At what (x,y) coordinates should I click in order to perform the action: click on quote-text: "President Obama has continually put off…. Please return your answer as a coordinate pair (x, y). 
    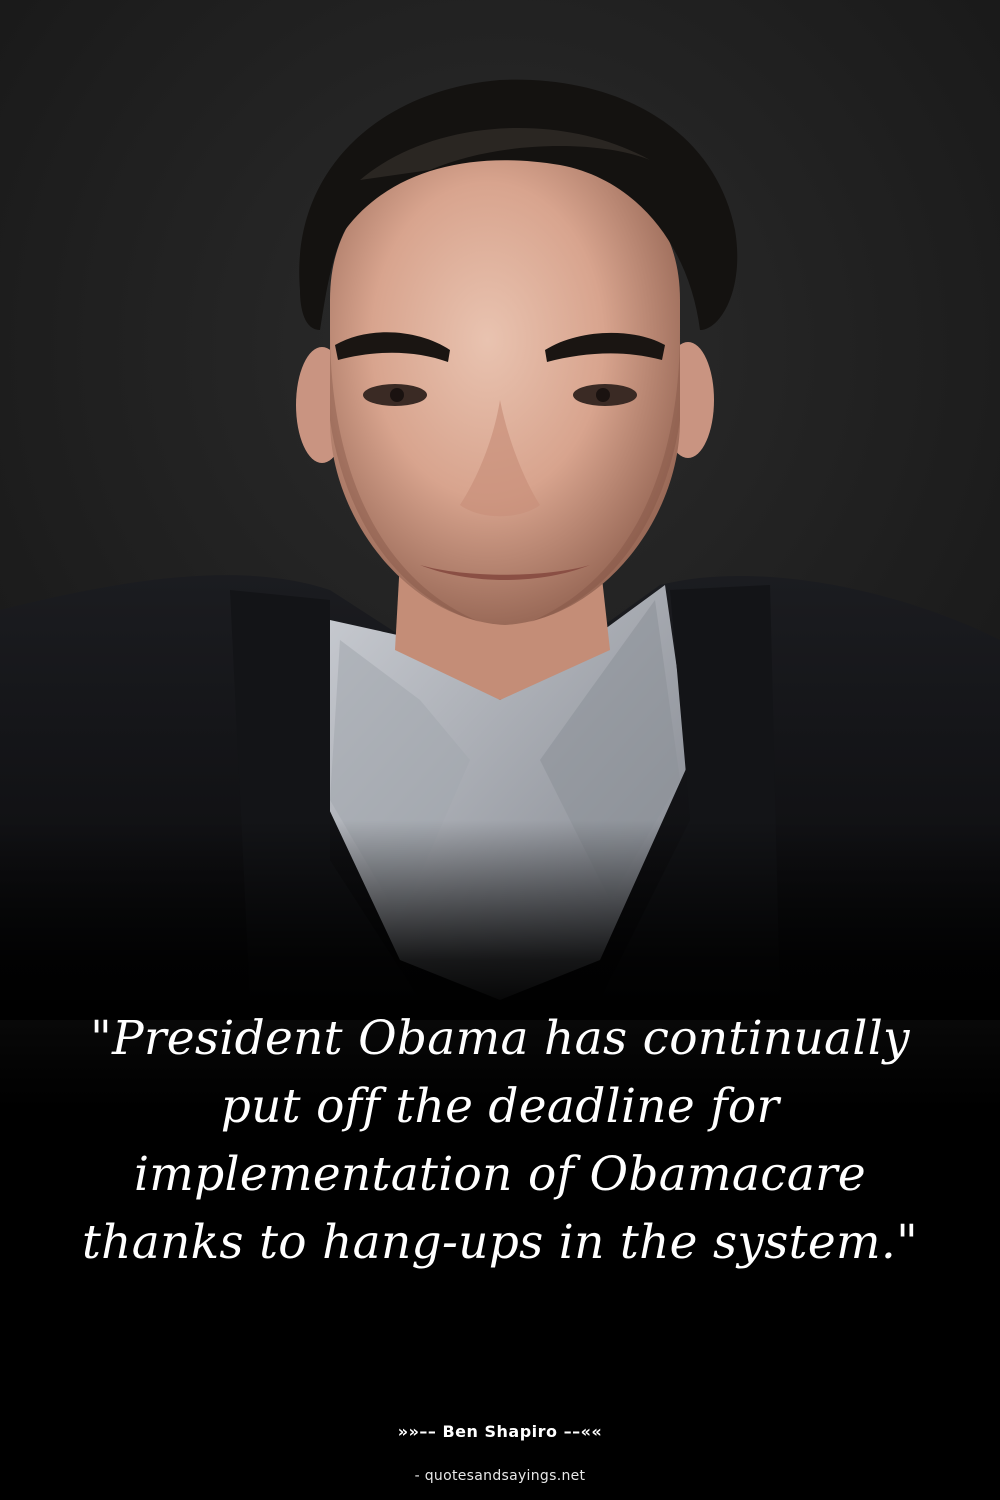
    Looking at the image, I should click on (500, 1140).